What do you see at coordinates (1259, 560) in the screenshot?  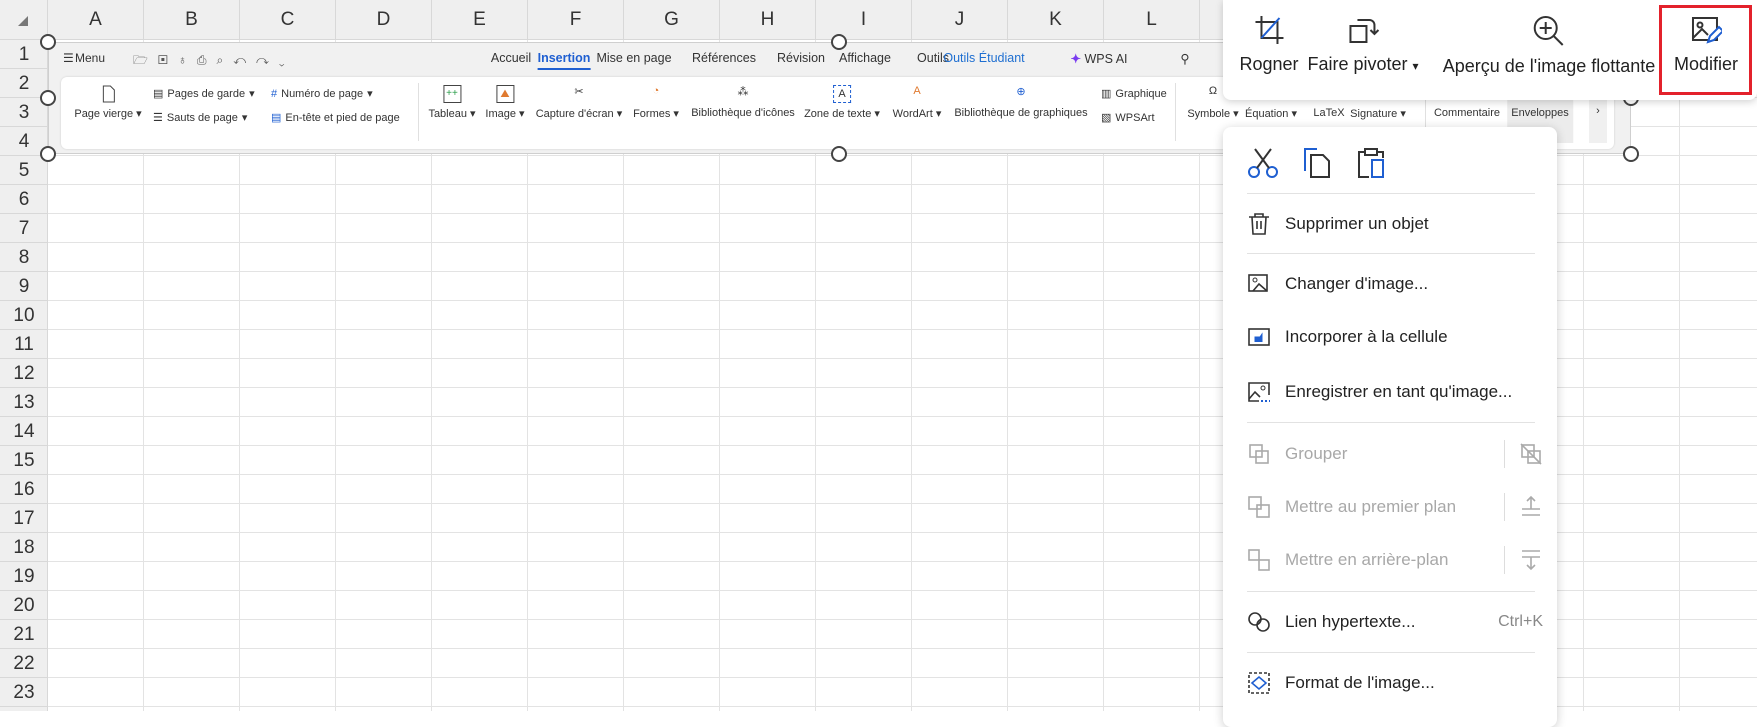 I see `send-back-icon` at bounding box center [1259, 560].